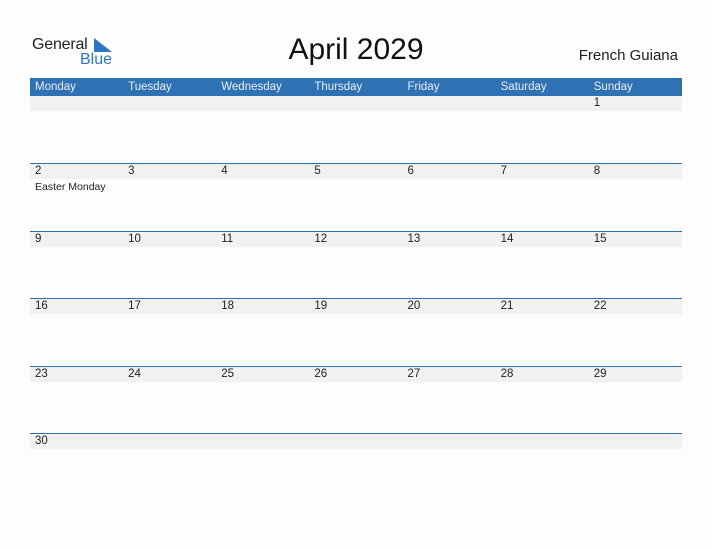 This screenshot has width=712, height=550. I want to click on day-number: 7, so click(504, 171).